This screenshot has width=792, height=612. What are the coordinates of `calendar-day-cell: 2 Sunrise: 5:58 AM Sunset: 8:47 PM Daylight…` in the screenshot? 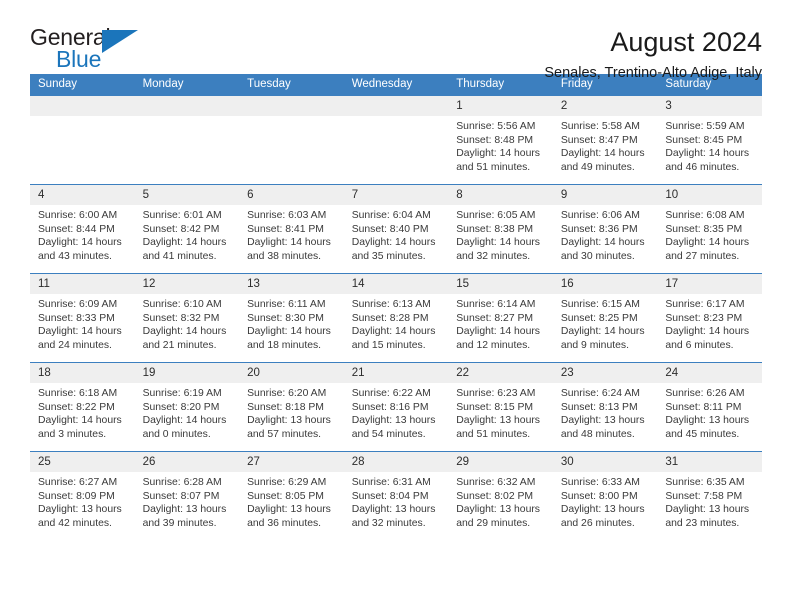 It's located at (605, 140).